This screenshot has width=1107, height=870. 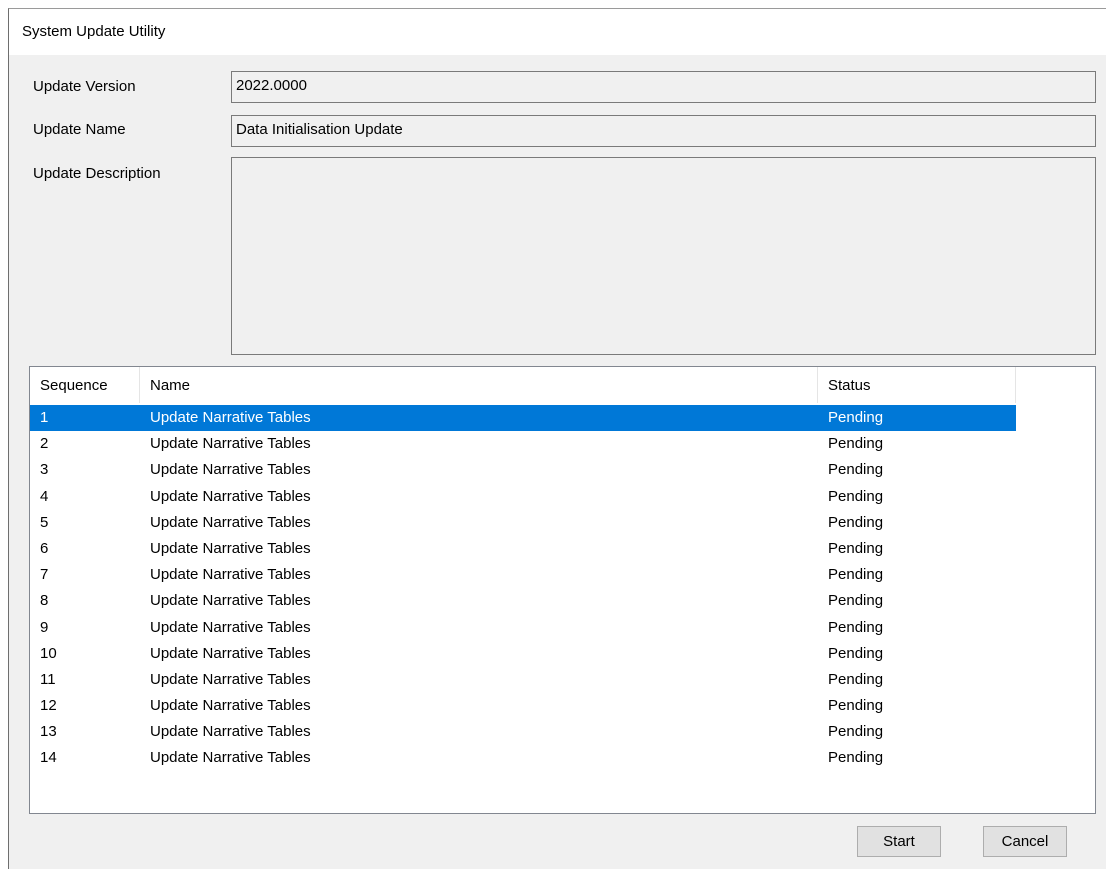 I want to click on table-row: 4 Update Narrative Tables Pending, so click(x=523, y=497).